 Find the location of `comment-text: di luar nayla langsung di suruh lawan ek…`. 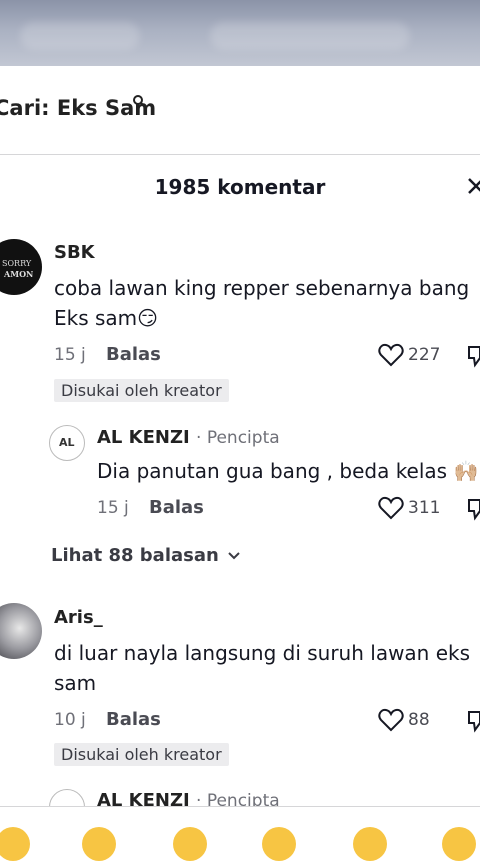

comment-text: di luar nayla langsung di suruh lawan ek… is located at coordinates (262, 653).